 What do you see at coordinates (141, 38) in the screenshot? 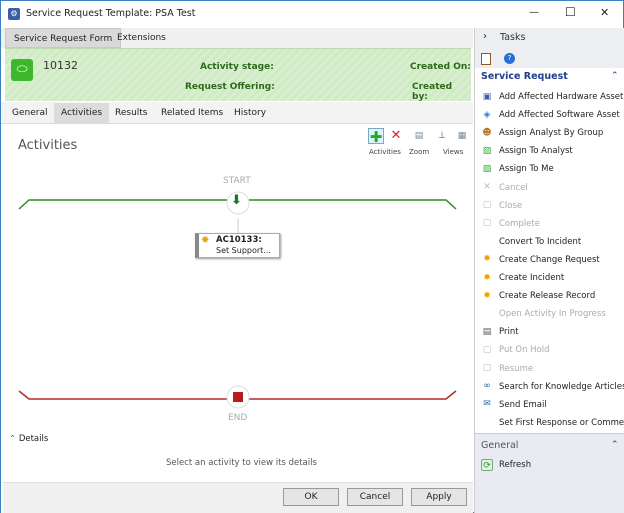
I see `tab-extensions: Extensions` at bounding box center [141, 38].